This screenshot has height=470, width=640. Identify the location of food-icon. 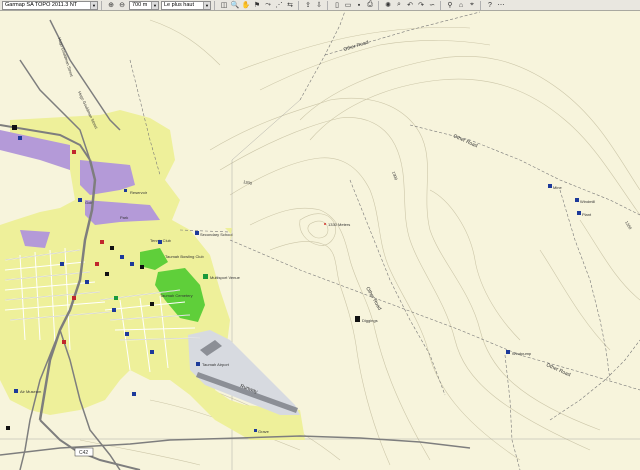
(102, 242).